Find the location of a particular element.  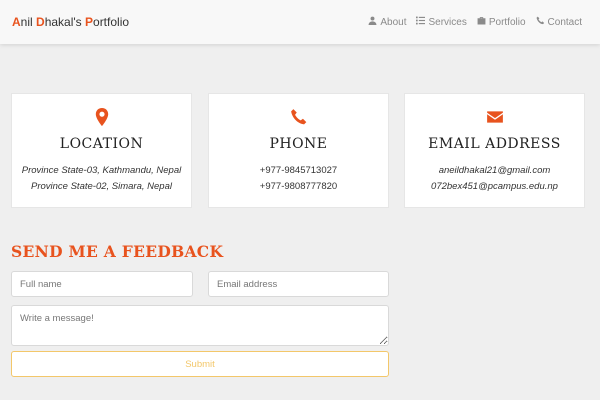

nav-label: Services is located at coordinates (447, 22).